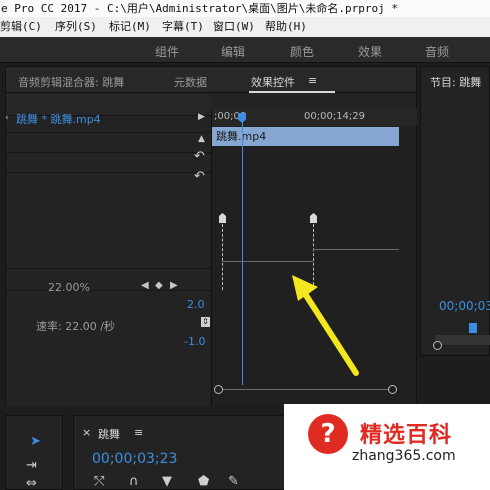 This screenshot has height=490, width=490. I want to click on ruler-end-tc: 00;00;14;29, so click(335, 116).